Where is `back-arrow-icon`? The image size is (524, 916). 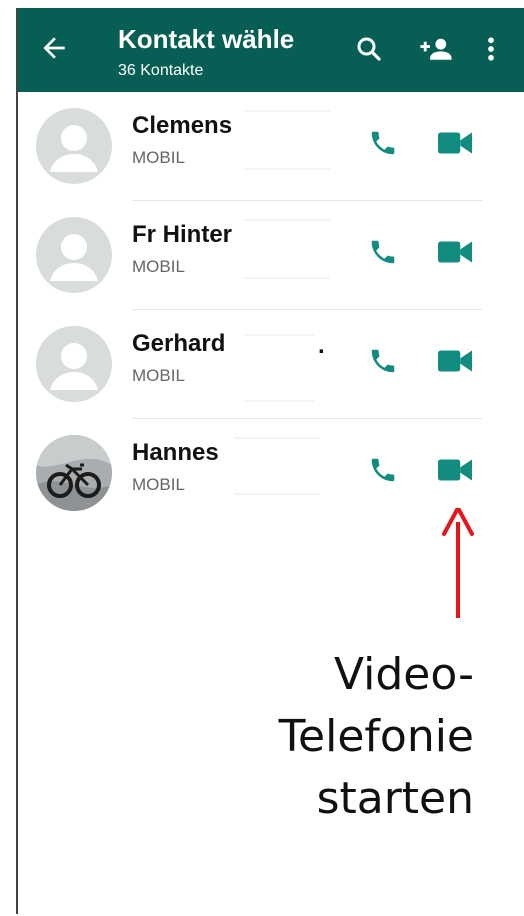
back-arrow-icon is located at coordinates (54, 48).